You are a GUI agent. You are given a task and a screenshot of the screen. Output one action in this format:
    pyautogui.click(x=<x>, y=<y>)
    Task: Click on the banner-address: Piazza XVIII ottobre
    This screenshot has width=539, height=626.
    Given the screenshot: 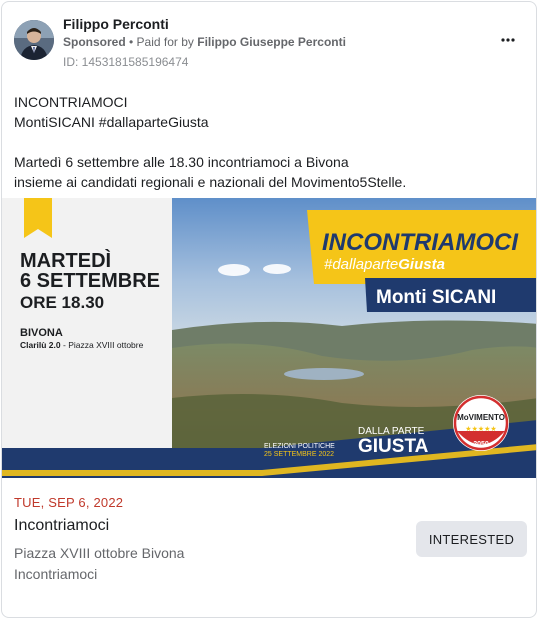 What is the action you would take?
    pyautogui.click(x=105, y=345)
    